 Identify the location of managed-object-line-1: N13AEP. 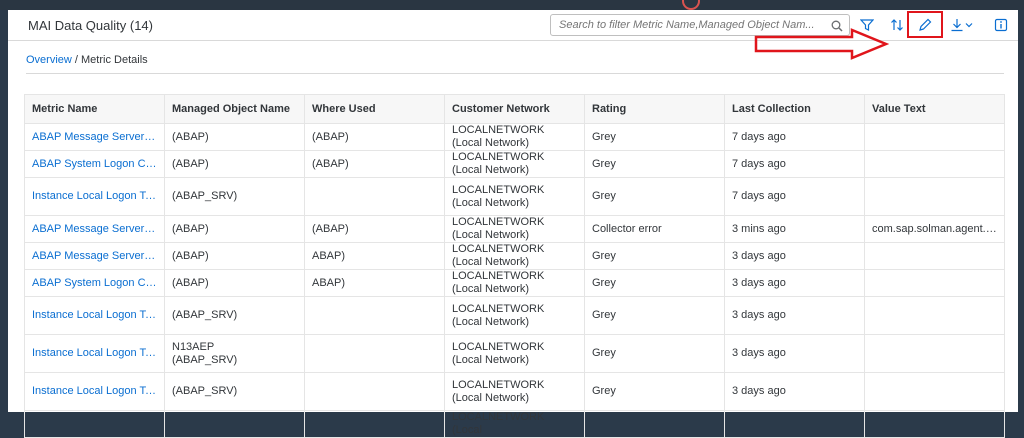
(193, 346).